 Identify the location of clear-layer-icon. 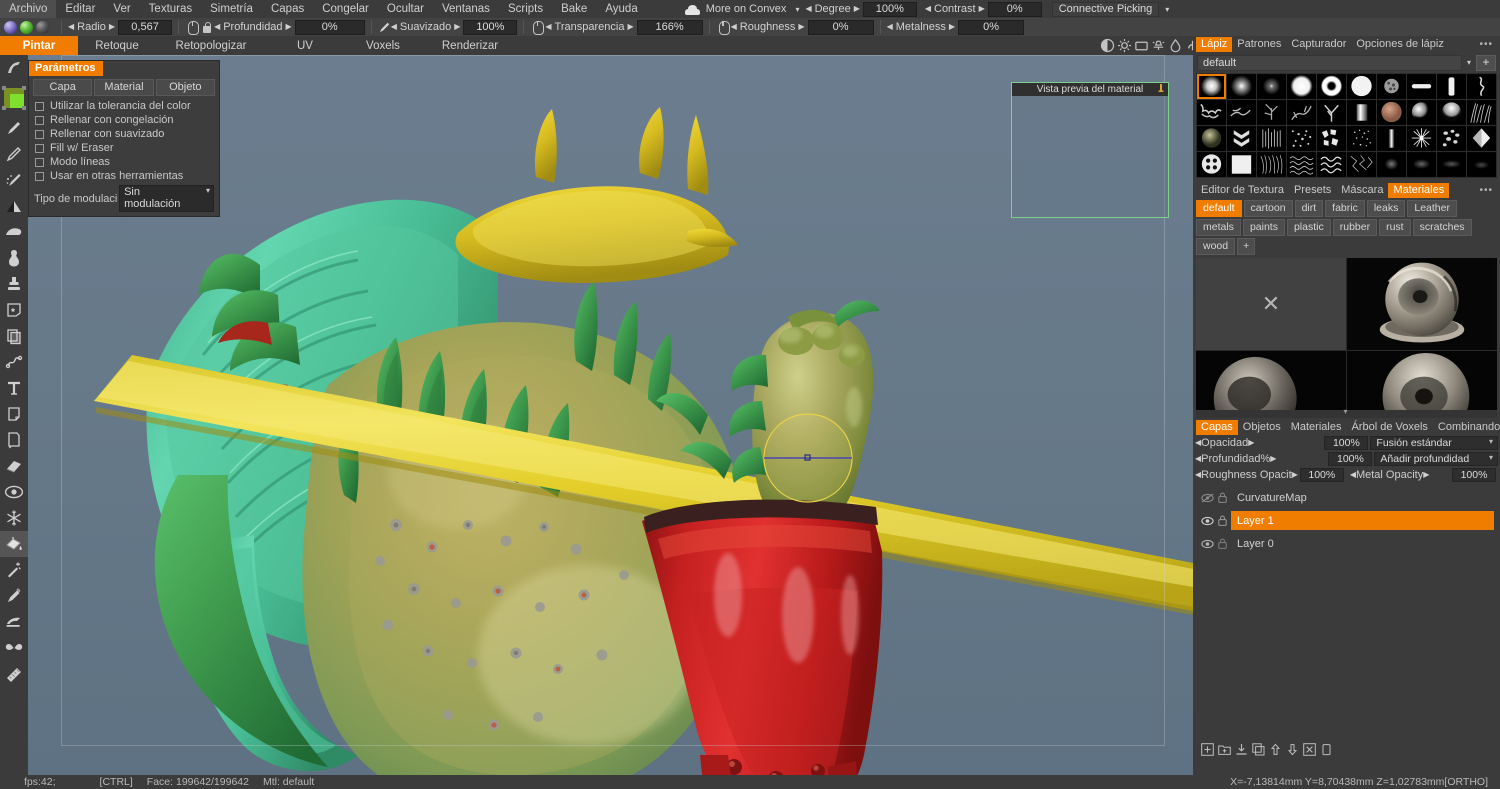
(1309, 749).